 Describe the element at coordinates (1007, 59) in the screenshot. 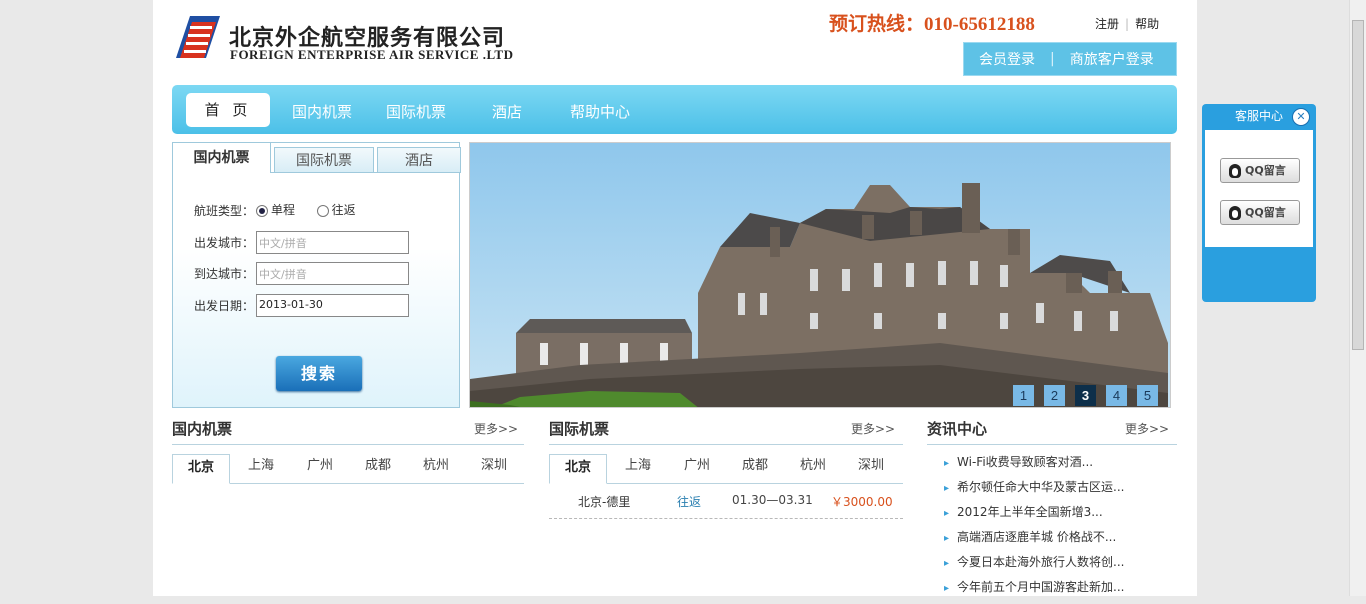

I see `member-login-button: 会员登录` at that location.